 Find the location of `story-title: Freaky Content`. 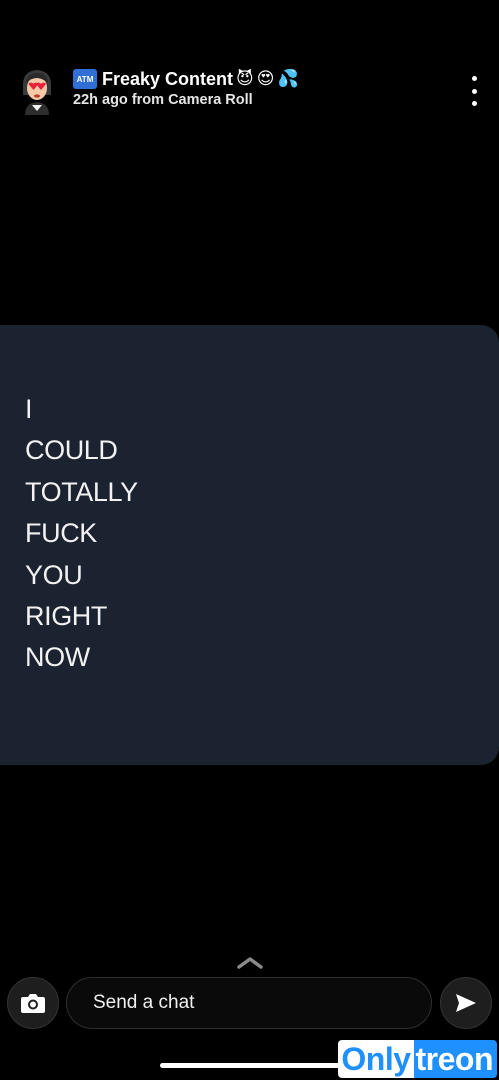

story-title: Freaky Content is located at coordinates (168, 78).